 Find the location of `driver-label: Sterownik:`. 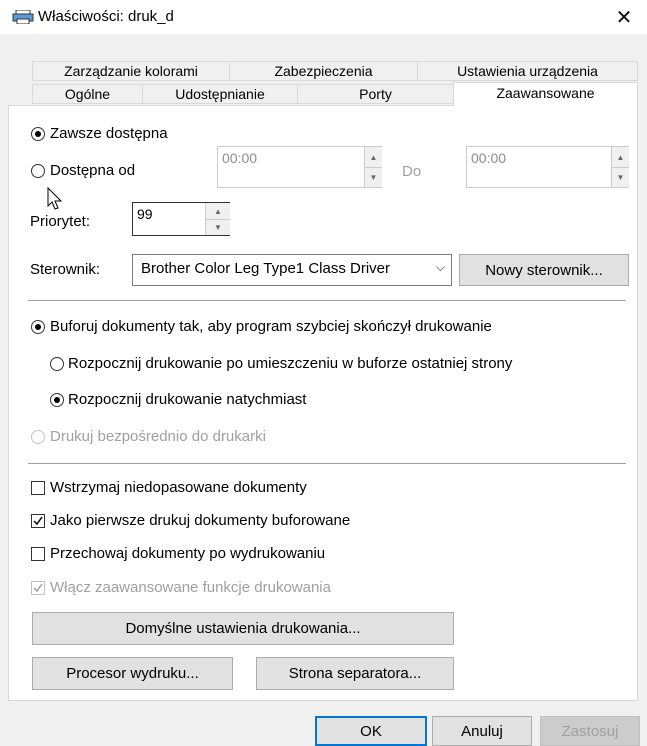

driver-label: Sterownik: is located at coordinates (65, 269).